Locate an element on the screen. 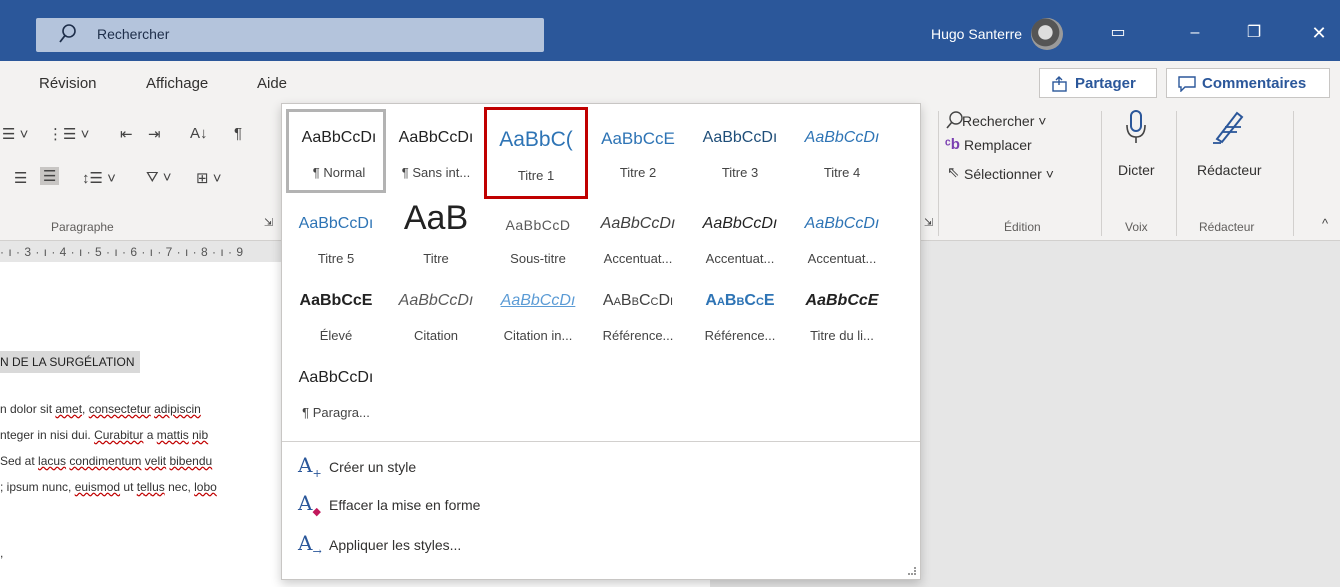 The width and height of the screenshot is (1340, 587). restore-icon: ❐ is located at coordinates (1254, 33).